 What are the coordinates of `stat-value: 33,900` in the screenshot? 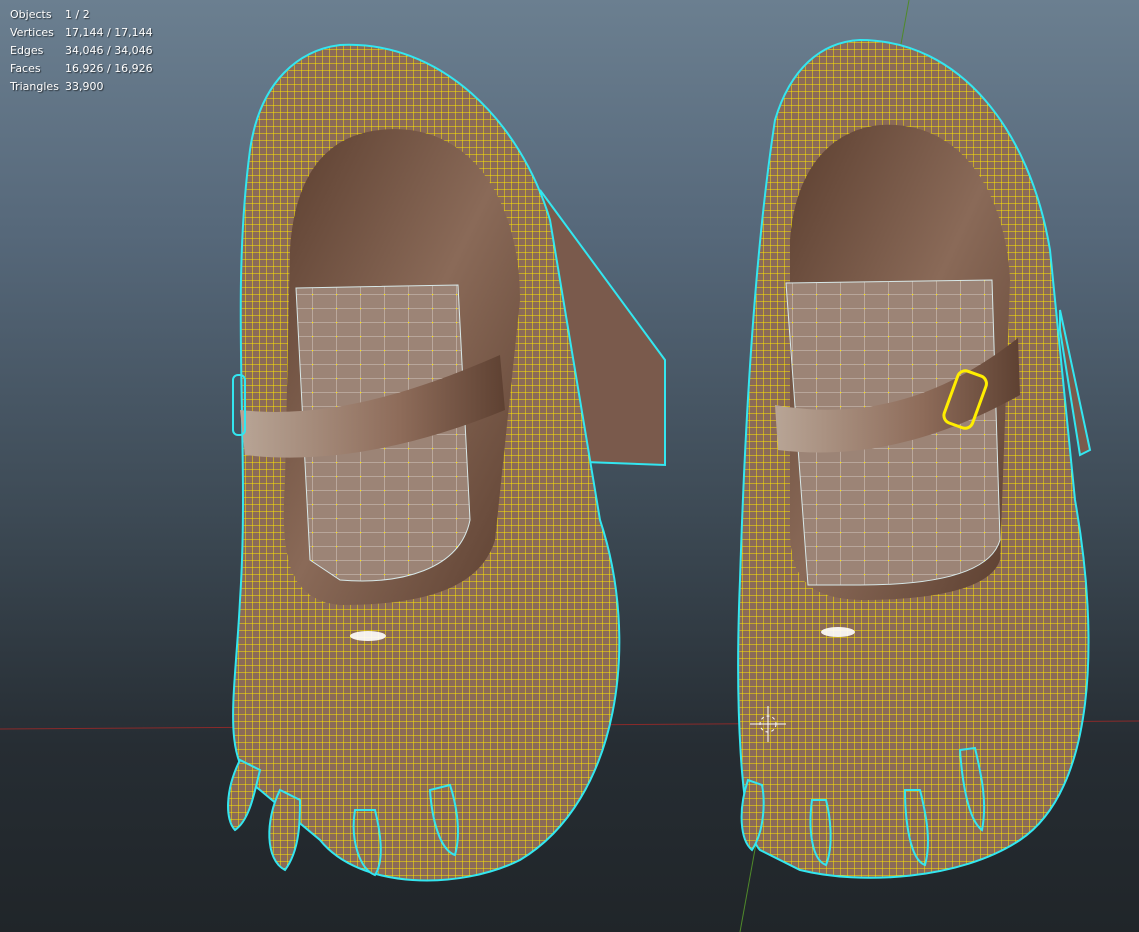 It's located at (84, 86).